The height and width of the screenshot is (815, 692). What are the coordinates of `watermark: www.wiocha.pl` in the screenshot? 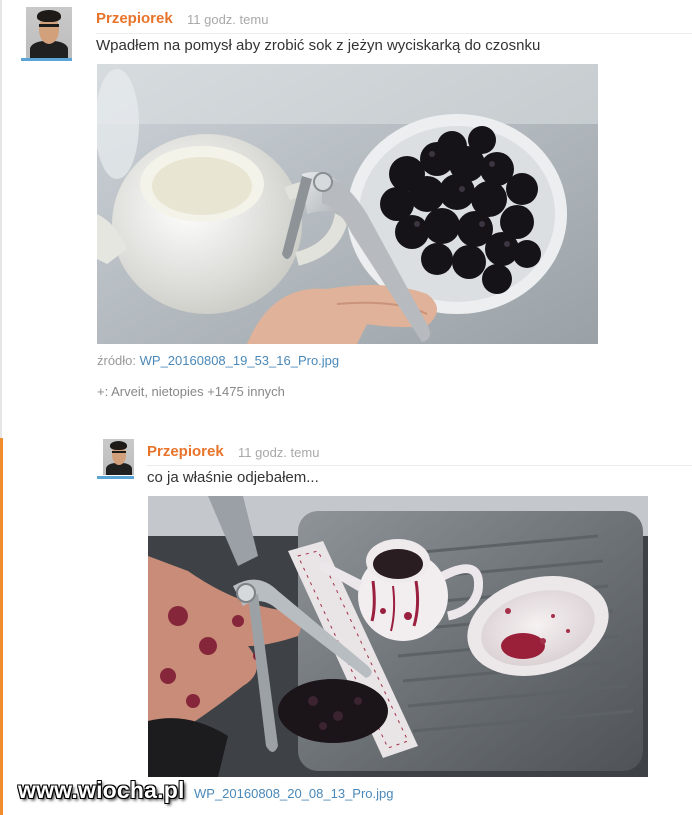 It's located at (101, 790).